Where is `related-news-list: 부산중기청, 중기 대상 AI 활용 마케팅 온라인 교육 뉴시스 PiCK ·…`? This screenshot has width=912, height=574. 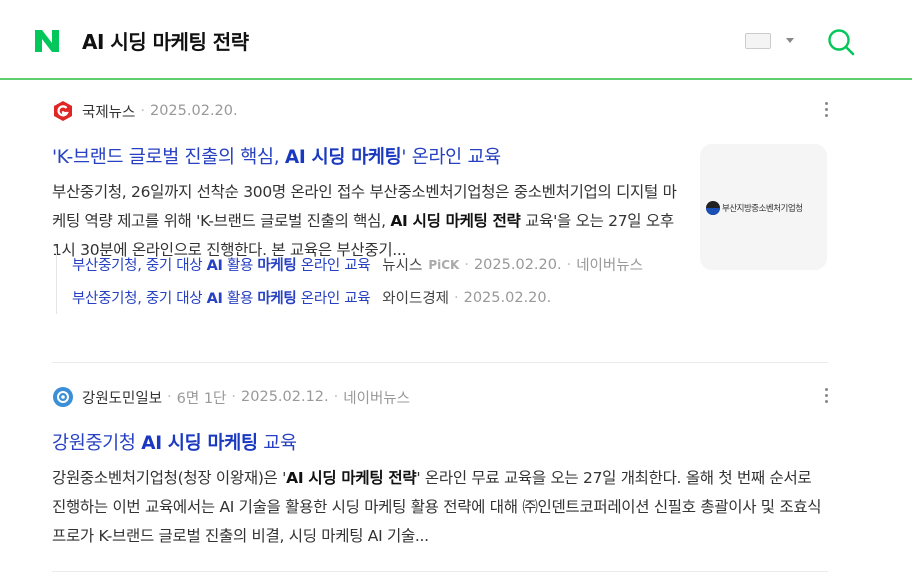 related-news-list: 부산중기청, 중기 대상 AI 활용 마케팅 온라인 교육 뉴시스 PiCK ·… is located at coordinates (406, 281).